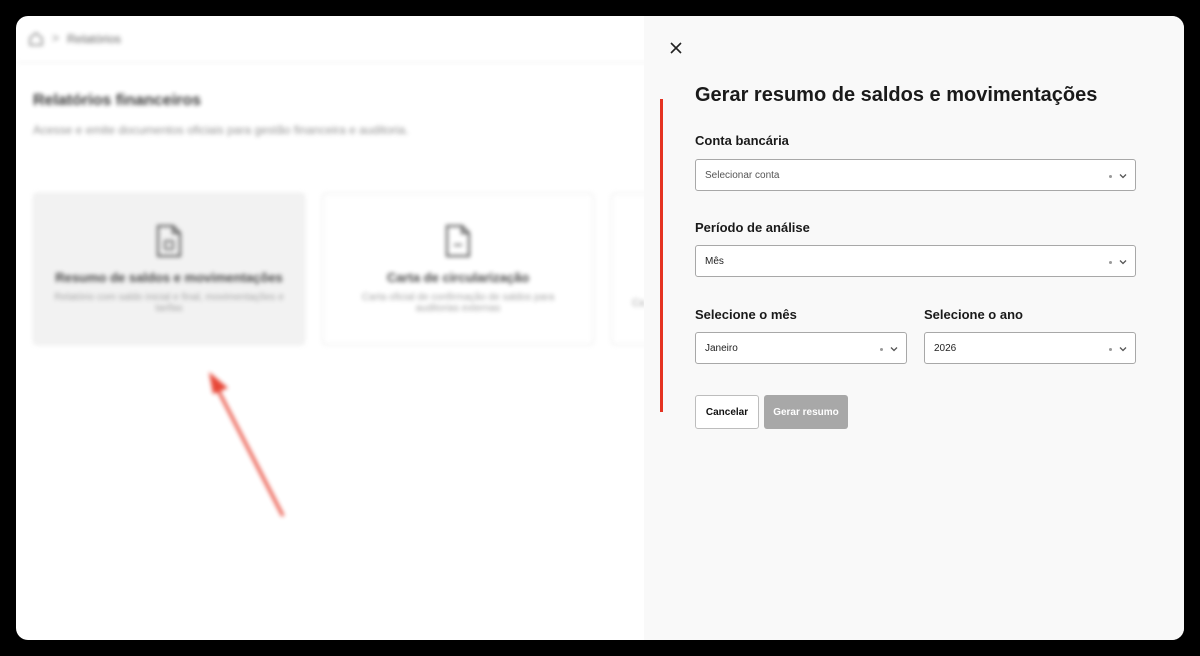 The height and width of the screenshot is (656, 1200). I want to click on generate-summary-button: Gerar resumo, so click(806, 412).